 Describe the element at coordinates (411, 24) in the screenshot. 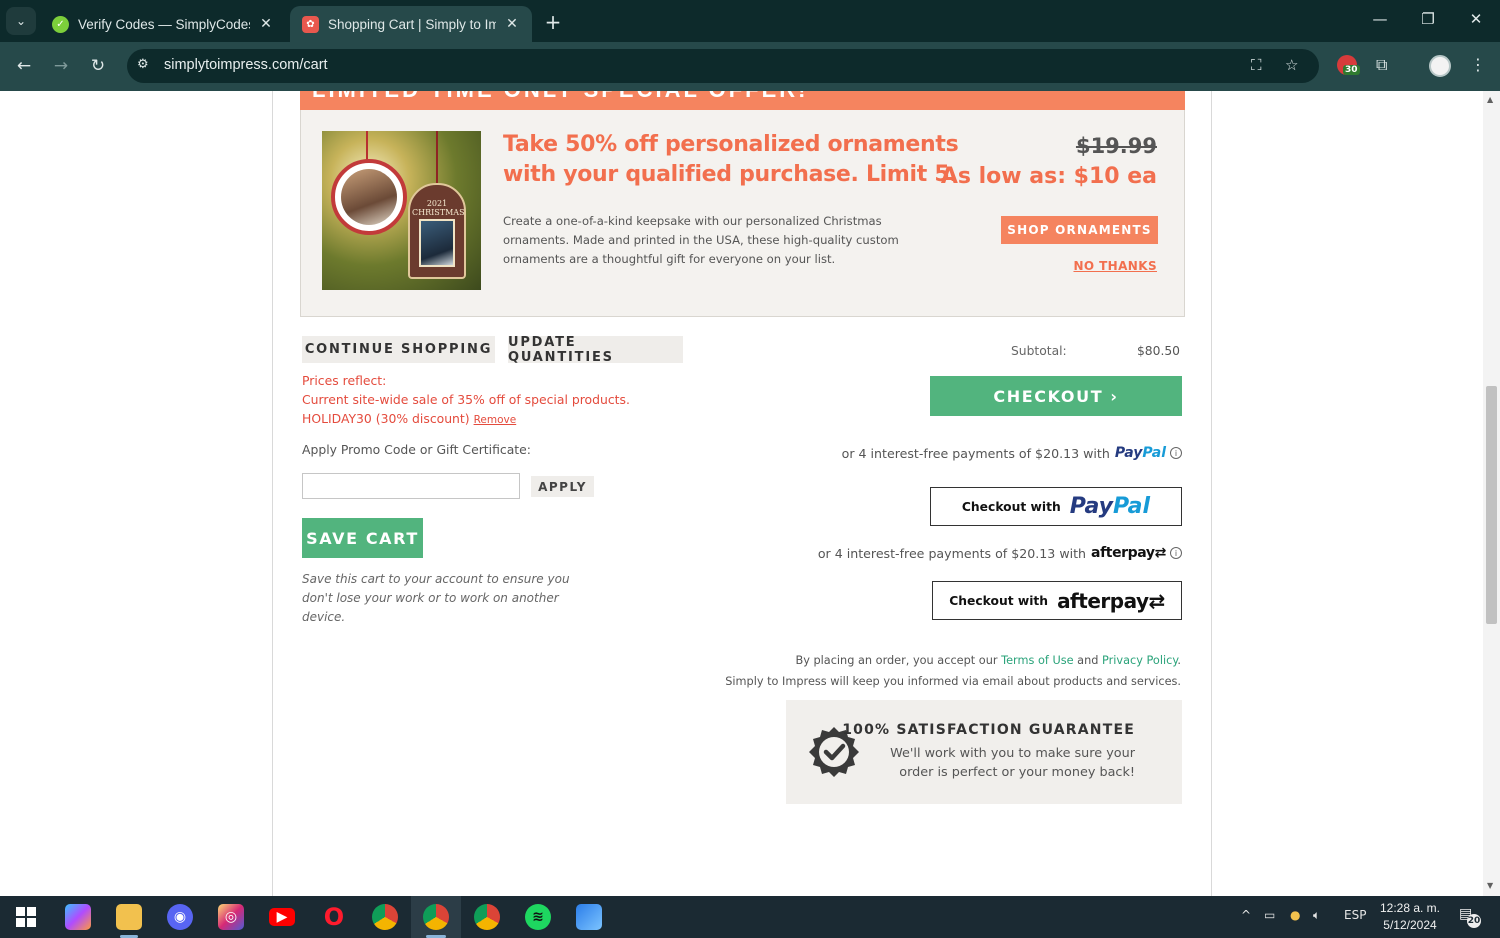

I see `tab-shopping-cart: ✿ Shopping Cart | Simply to Impress ✕` at that location.